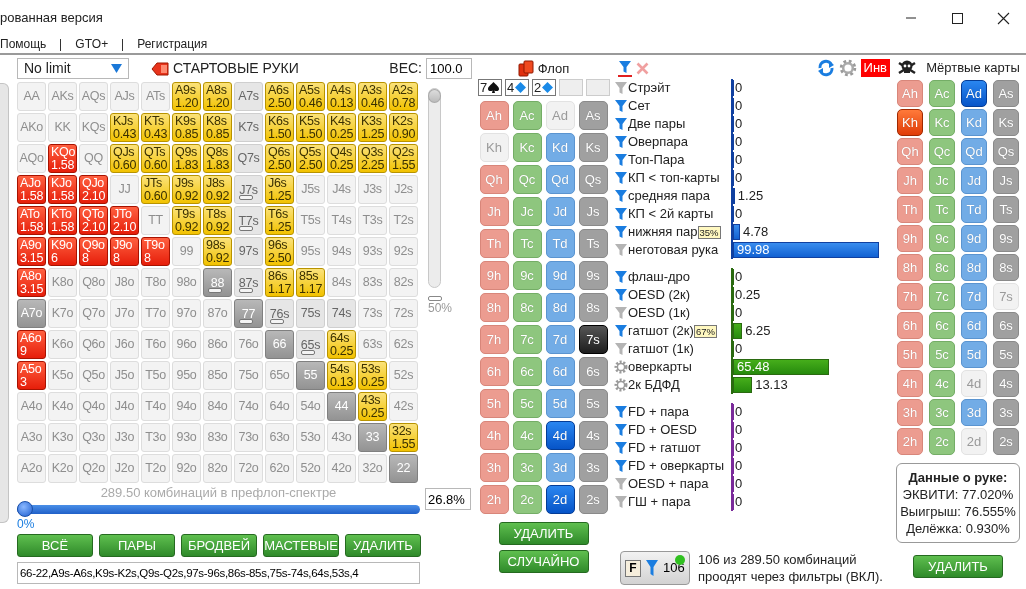 This screenshot has width=1026, height=589. I want to click on hand-cell: 72s, so click(403, 313).